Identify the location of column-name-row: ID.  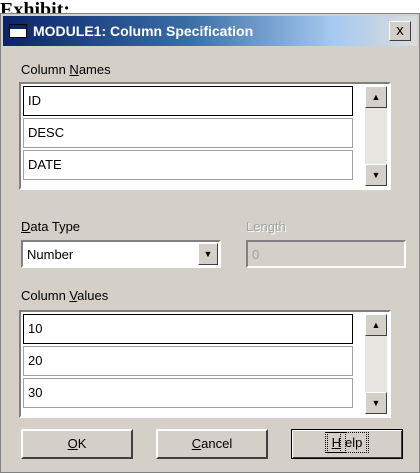
(188, 101).